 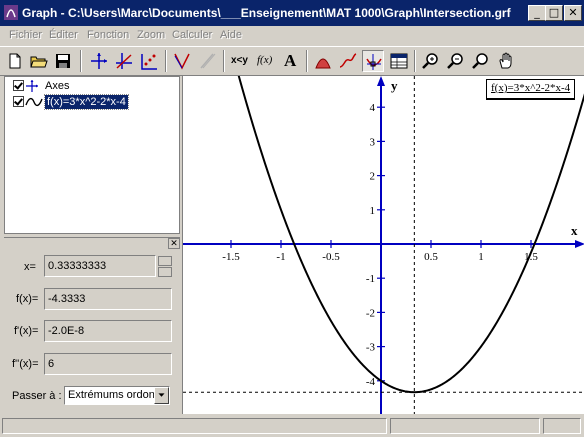 I want to click on insert-label-icon: A, so click(x=291, y=61).